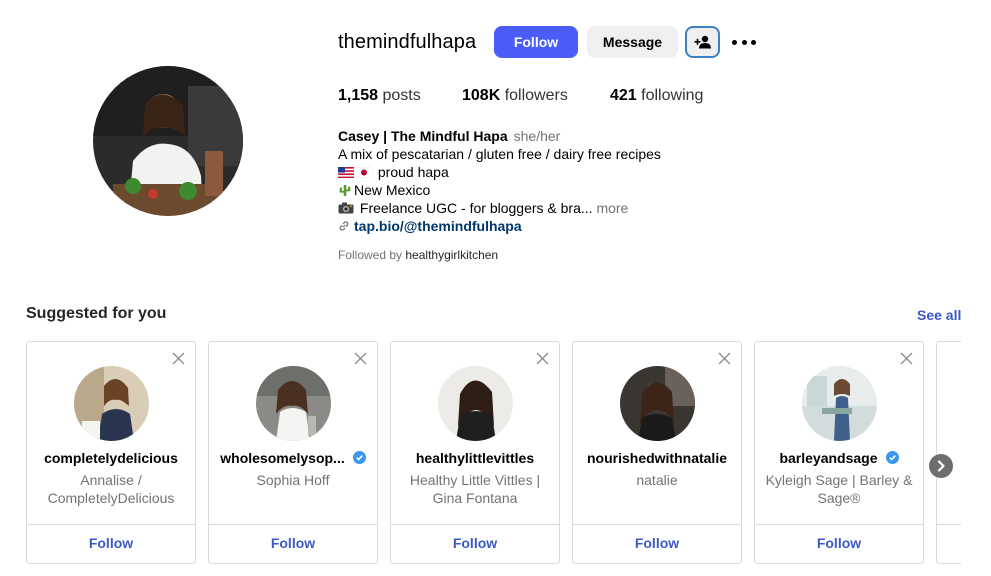 The width and height of the screenshot is (991, 576). What do you see at coordinates (839, 489) in the screenshot?
I see `suggested-fullname: Kyleigh Sage | Barley & Sage®` at bounding box center [839, 489].